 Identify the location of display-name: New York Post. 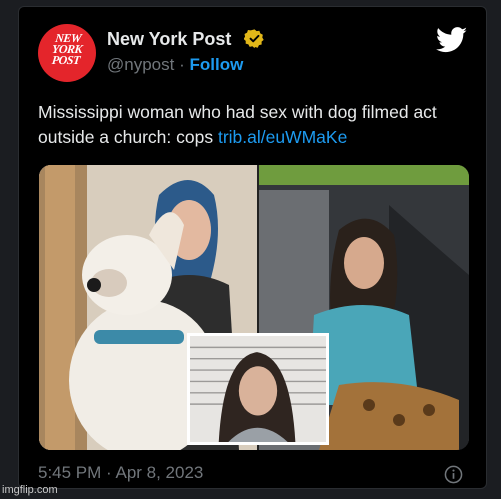
(169, 39).